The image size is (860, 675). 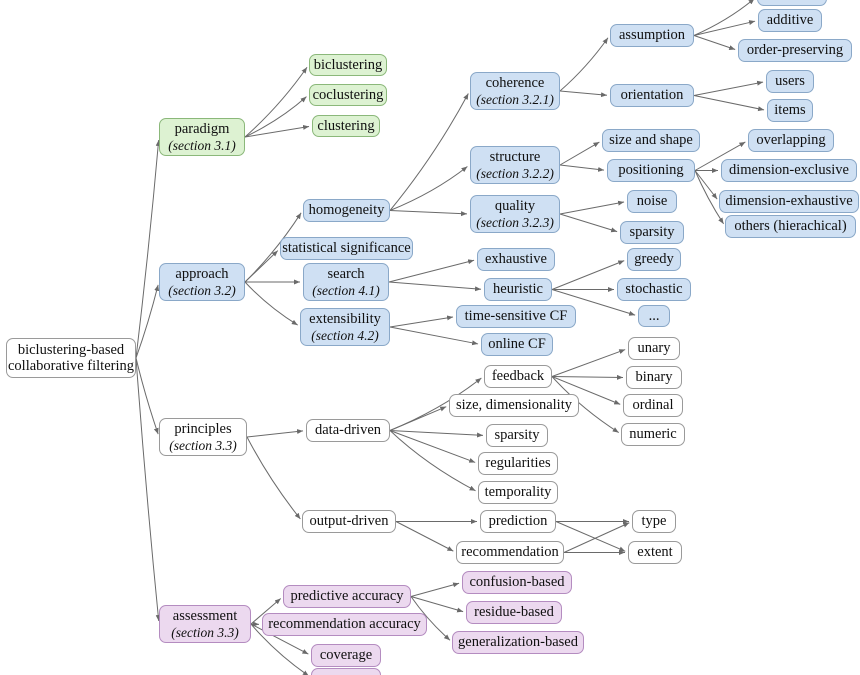 What do you see at coordinates (515, 206) in the screenshot?
I see `node-label: quality` at bounding box center [515, 206].